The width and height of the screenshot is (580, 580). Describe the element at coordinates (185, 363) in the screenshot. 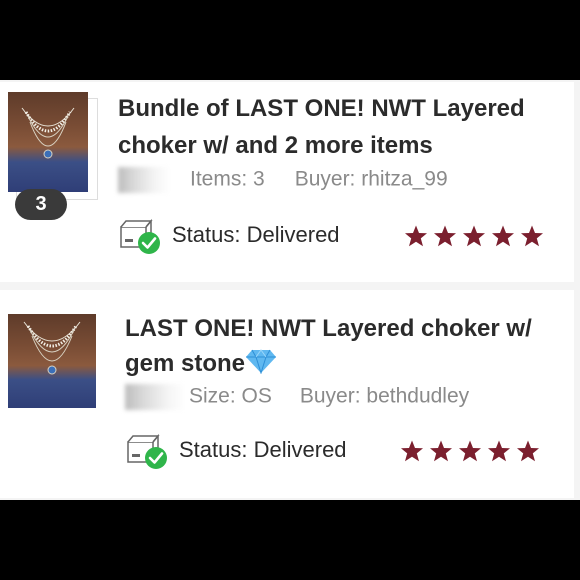

I see `order-title-text: gem stone` at that location.